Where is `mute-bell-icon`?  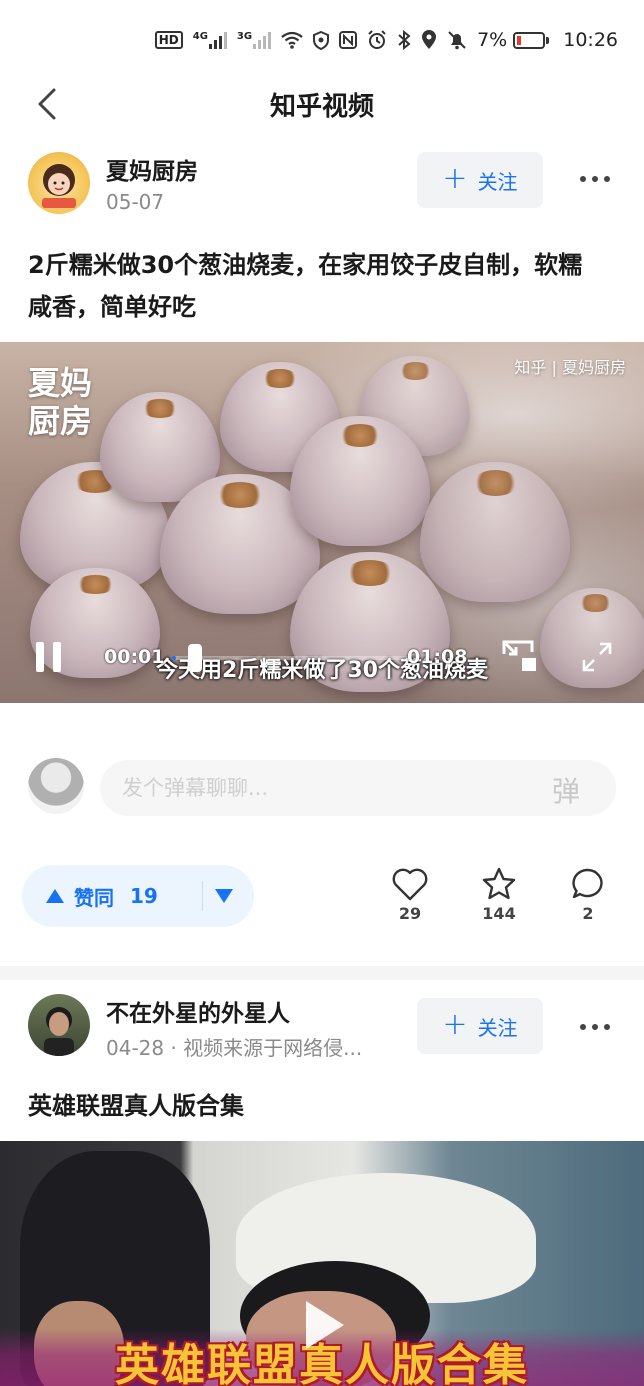
mute-bell-icon is located at coordinates (457, 40).